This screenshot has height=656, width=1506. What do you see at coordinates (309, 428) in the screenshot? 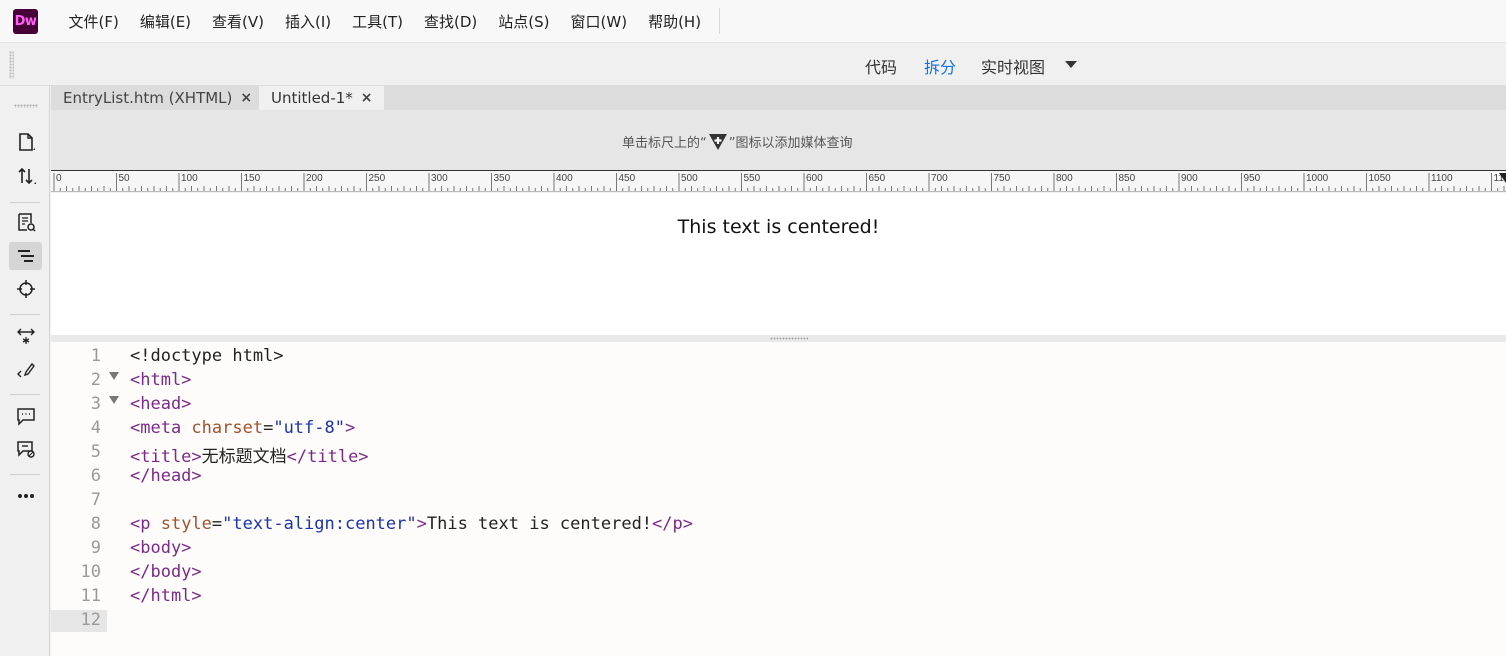
I see `value-token: "utf-8"` at bounding box center [309, 428].